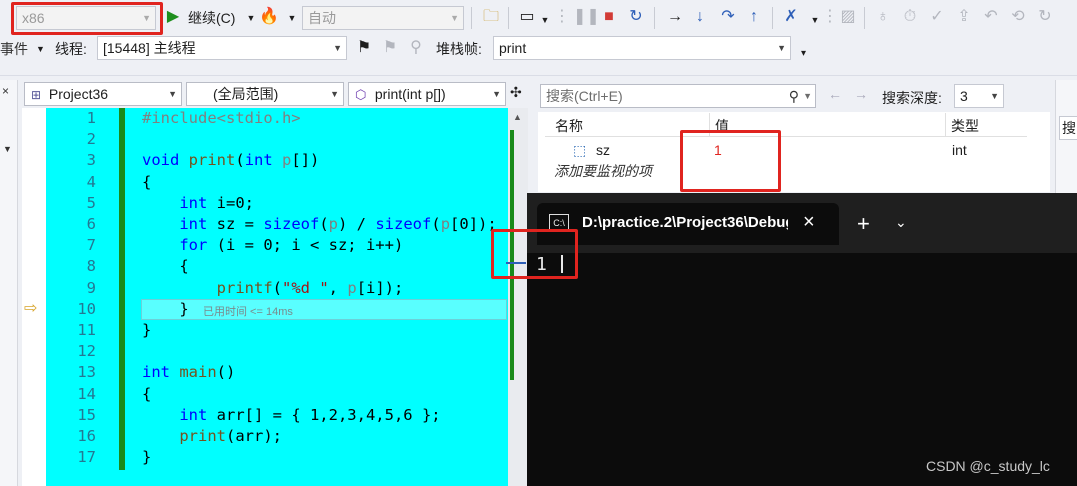 This screenshot has height=486, width=1077. I want to click on code-text: int arr[] = { 1,2,3,4,5,6 };, so click(291, 415).